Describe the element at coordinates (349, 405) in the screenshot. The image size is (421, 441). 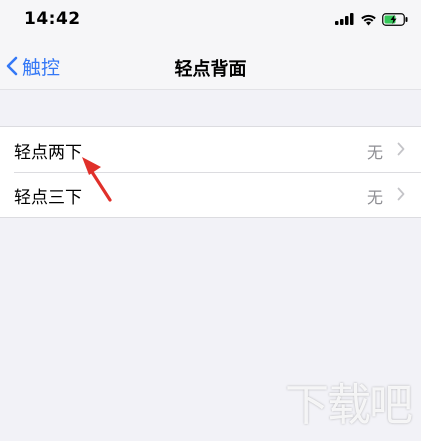
I see `watermark: 下载吧` at that location.